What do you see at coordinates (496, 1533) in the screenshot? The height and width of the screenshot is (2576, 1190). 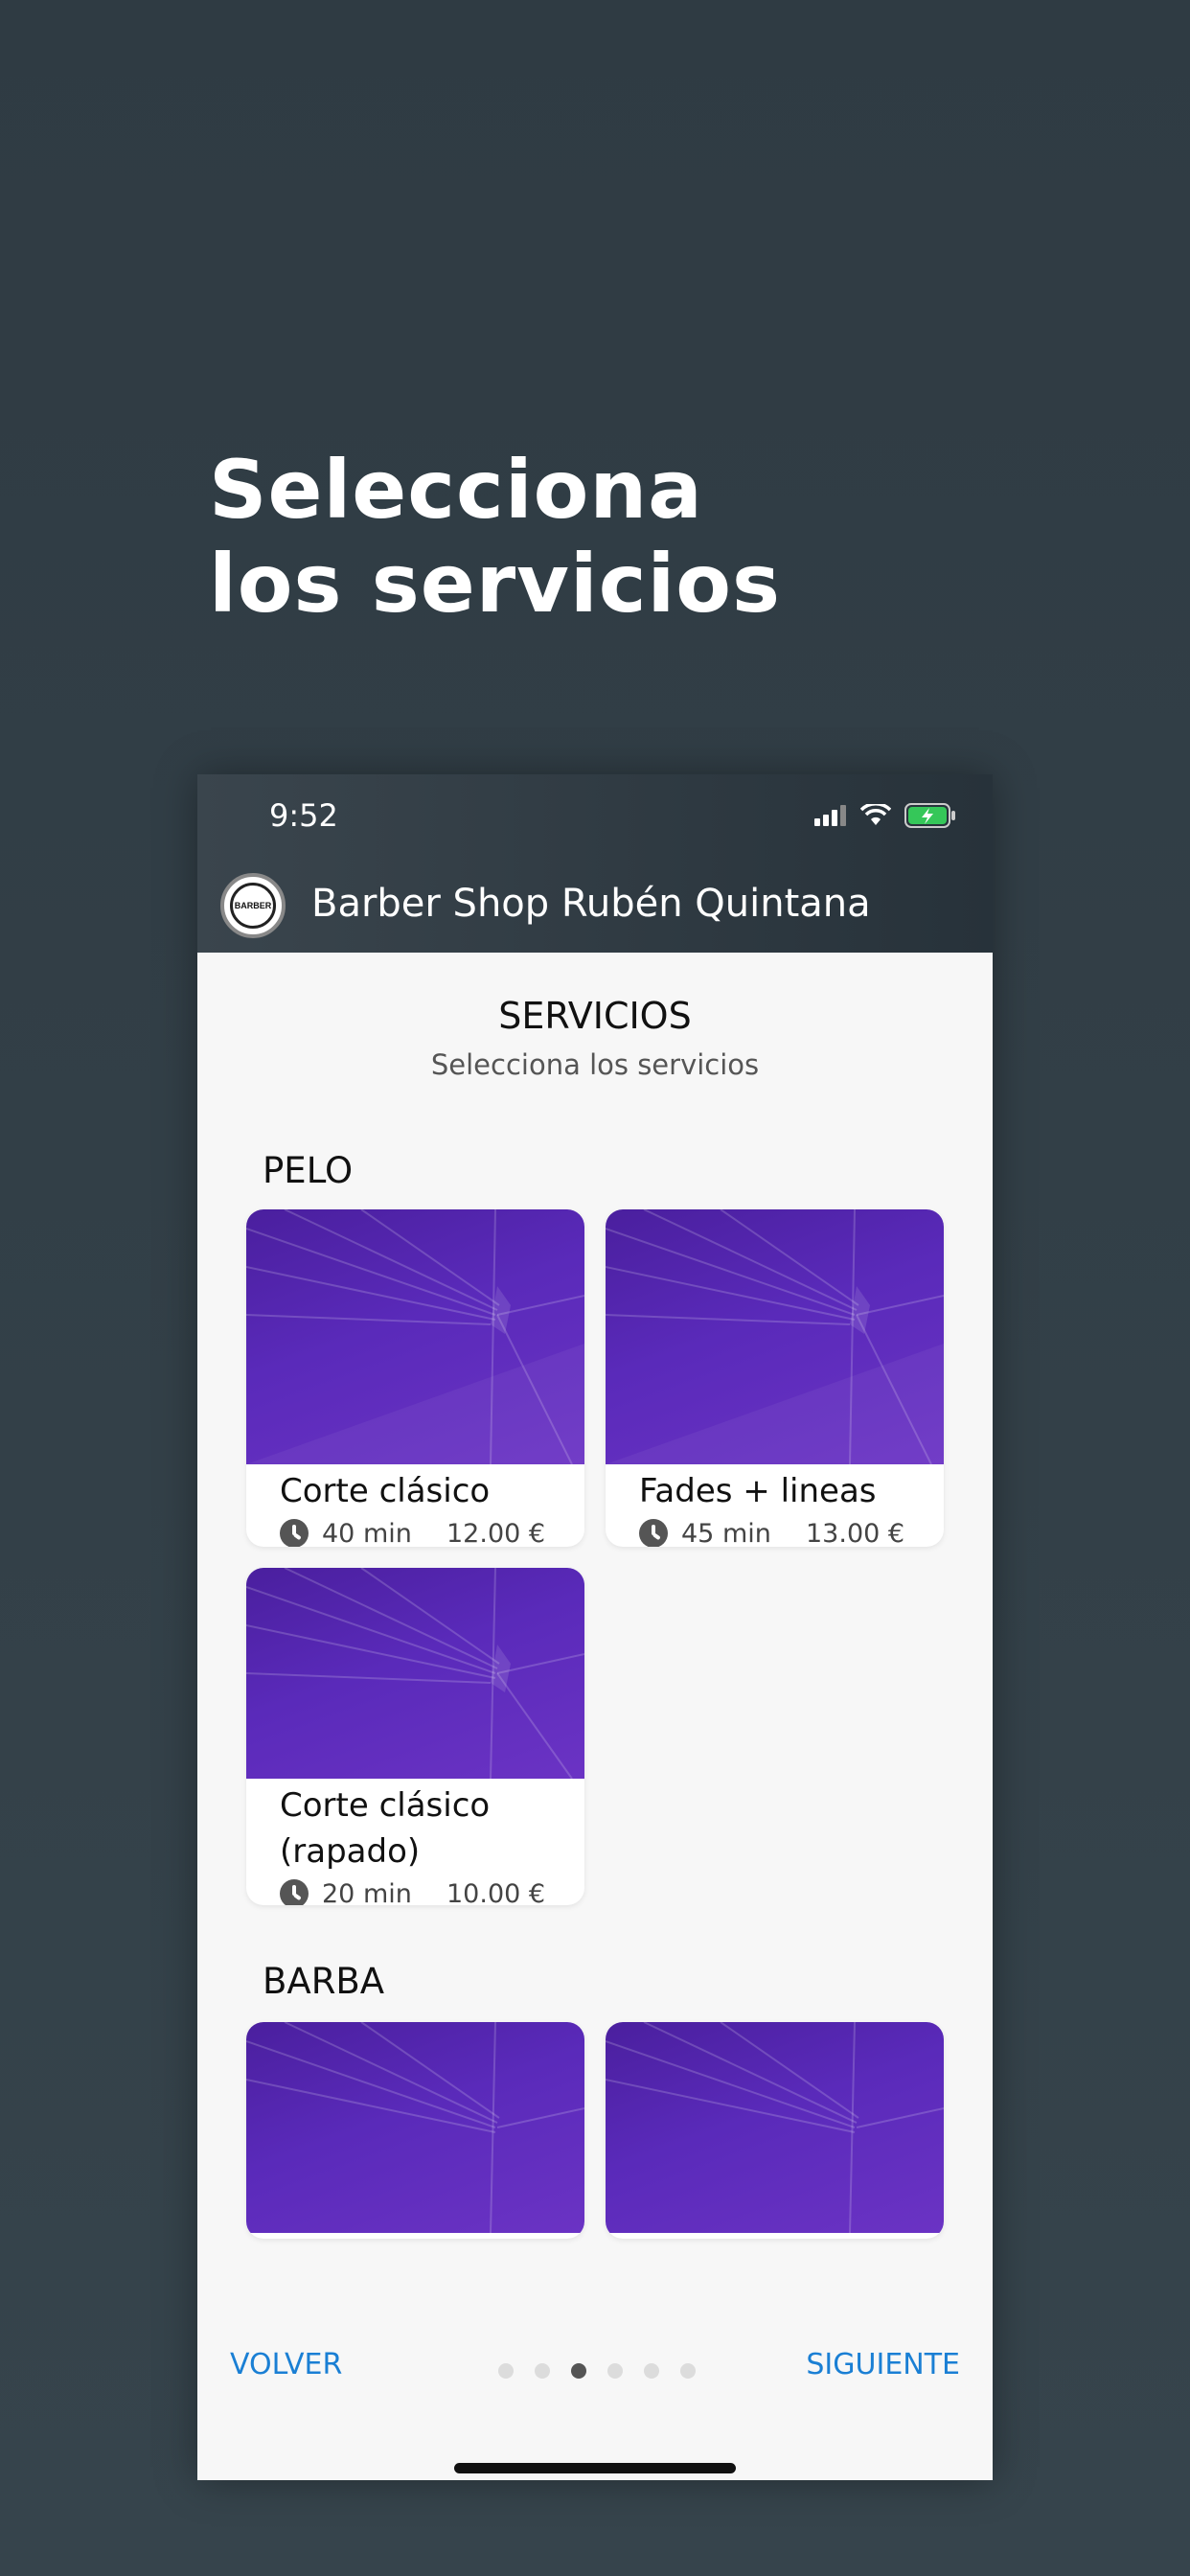 I see `service-price: 12.00 €` at bounding box center [496, 1533].